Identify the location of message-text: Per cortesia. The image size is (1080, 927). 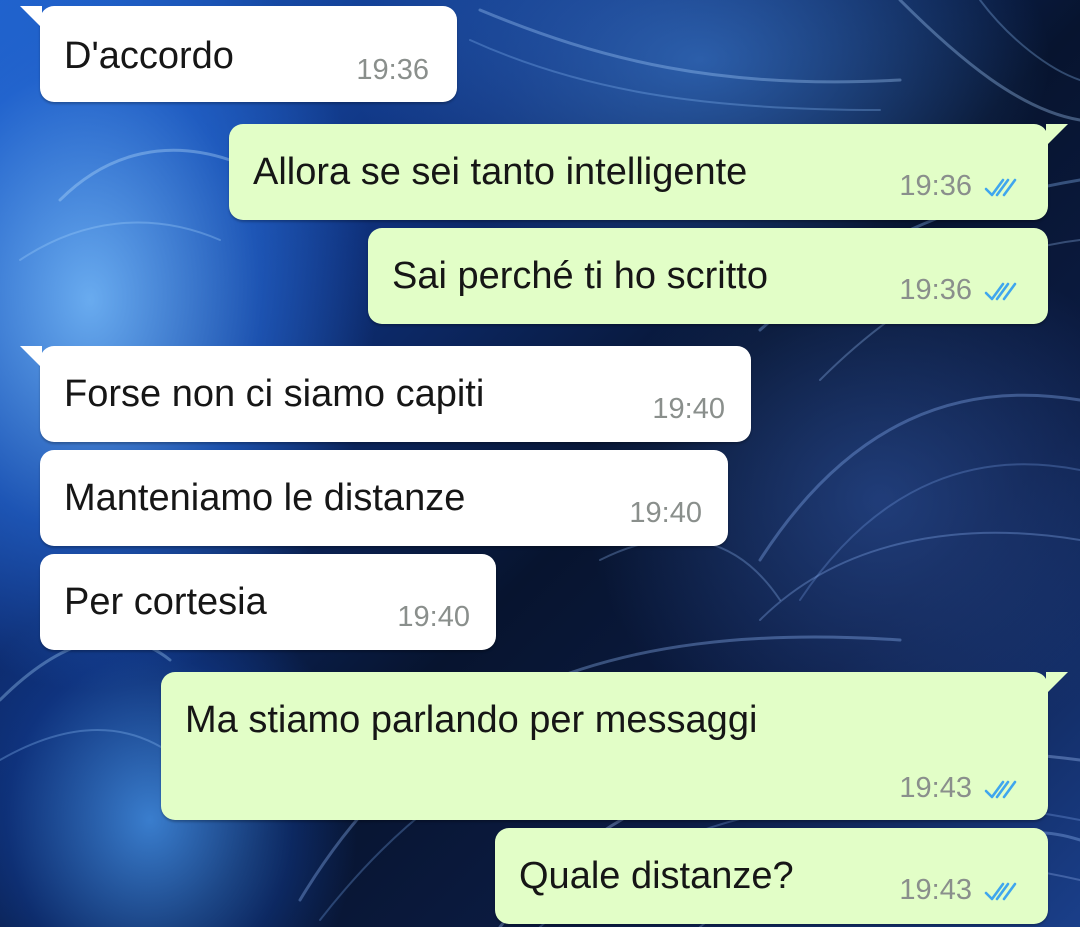
(165, 602).